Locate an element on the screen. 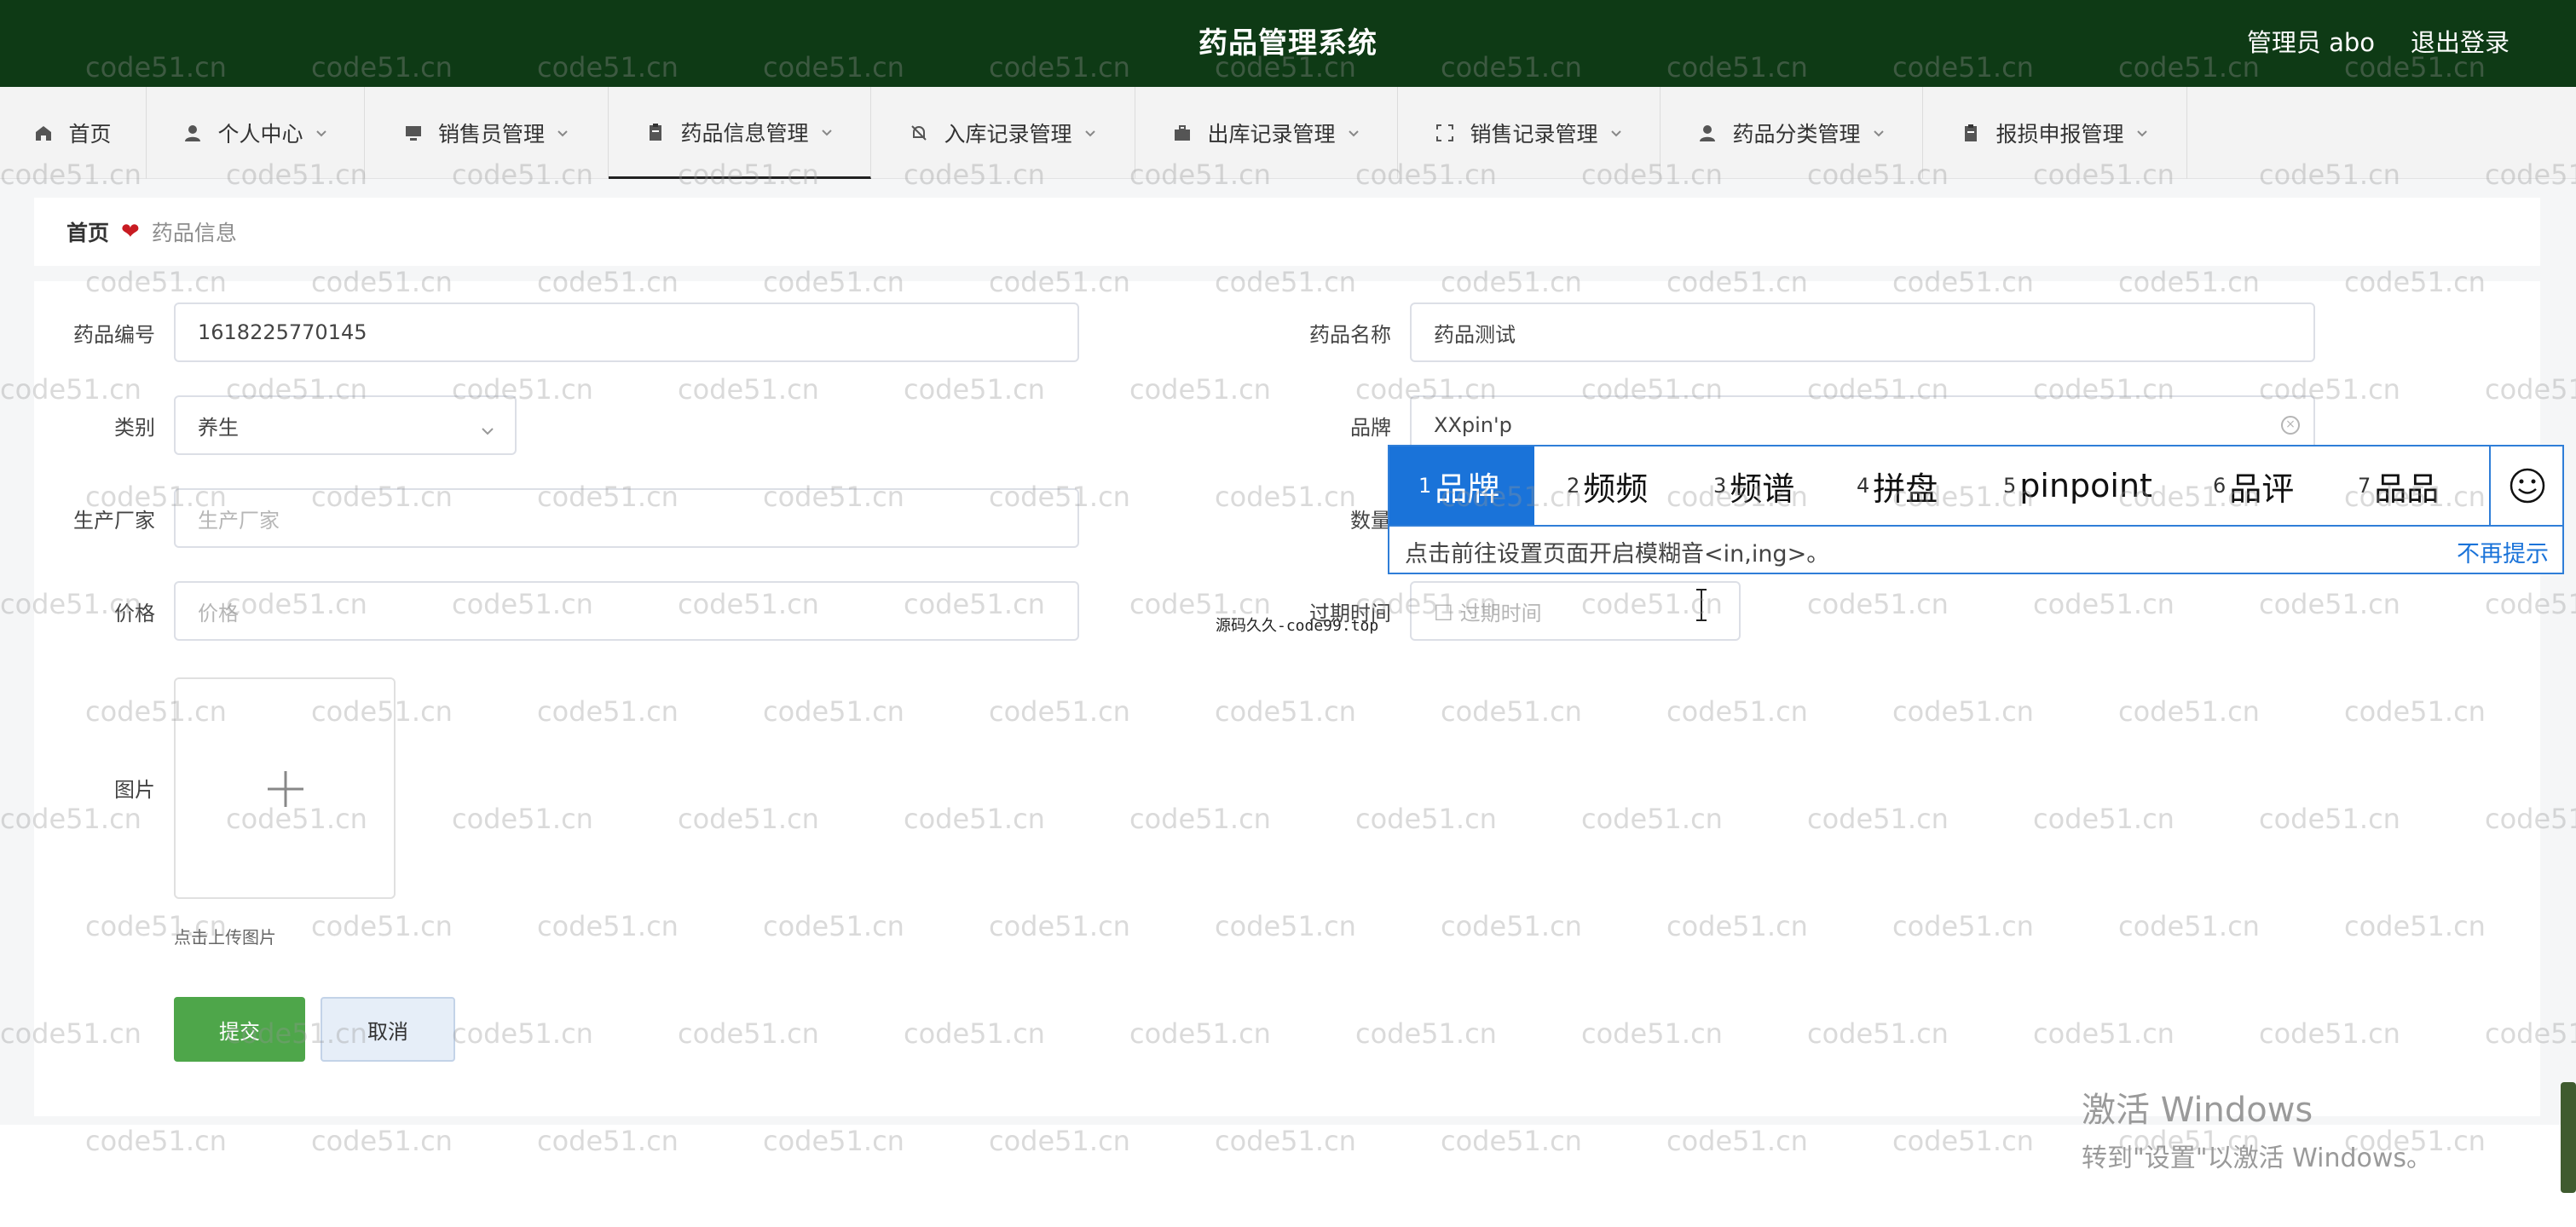 This screenshot has width=2576, height=1227. ime-candidate-list: 1 品牌 2 频频 3 频谱 4 拼盘 5 pinpoint 6 品评 7 品品 is located at coordinates (1939, 486).